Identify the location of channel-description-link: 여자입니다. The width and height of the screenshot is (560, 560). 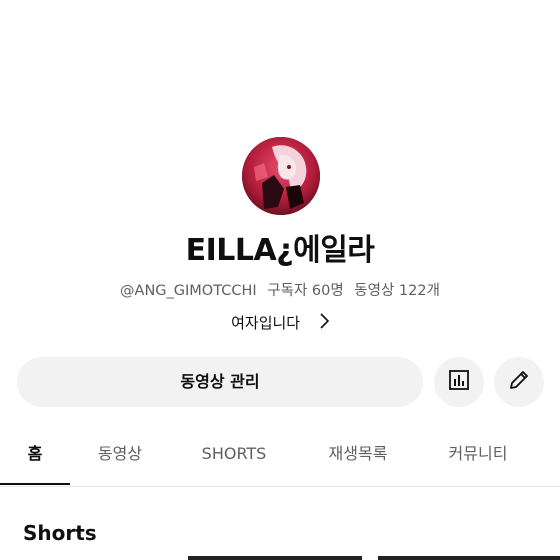
(280, 323).